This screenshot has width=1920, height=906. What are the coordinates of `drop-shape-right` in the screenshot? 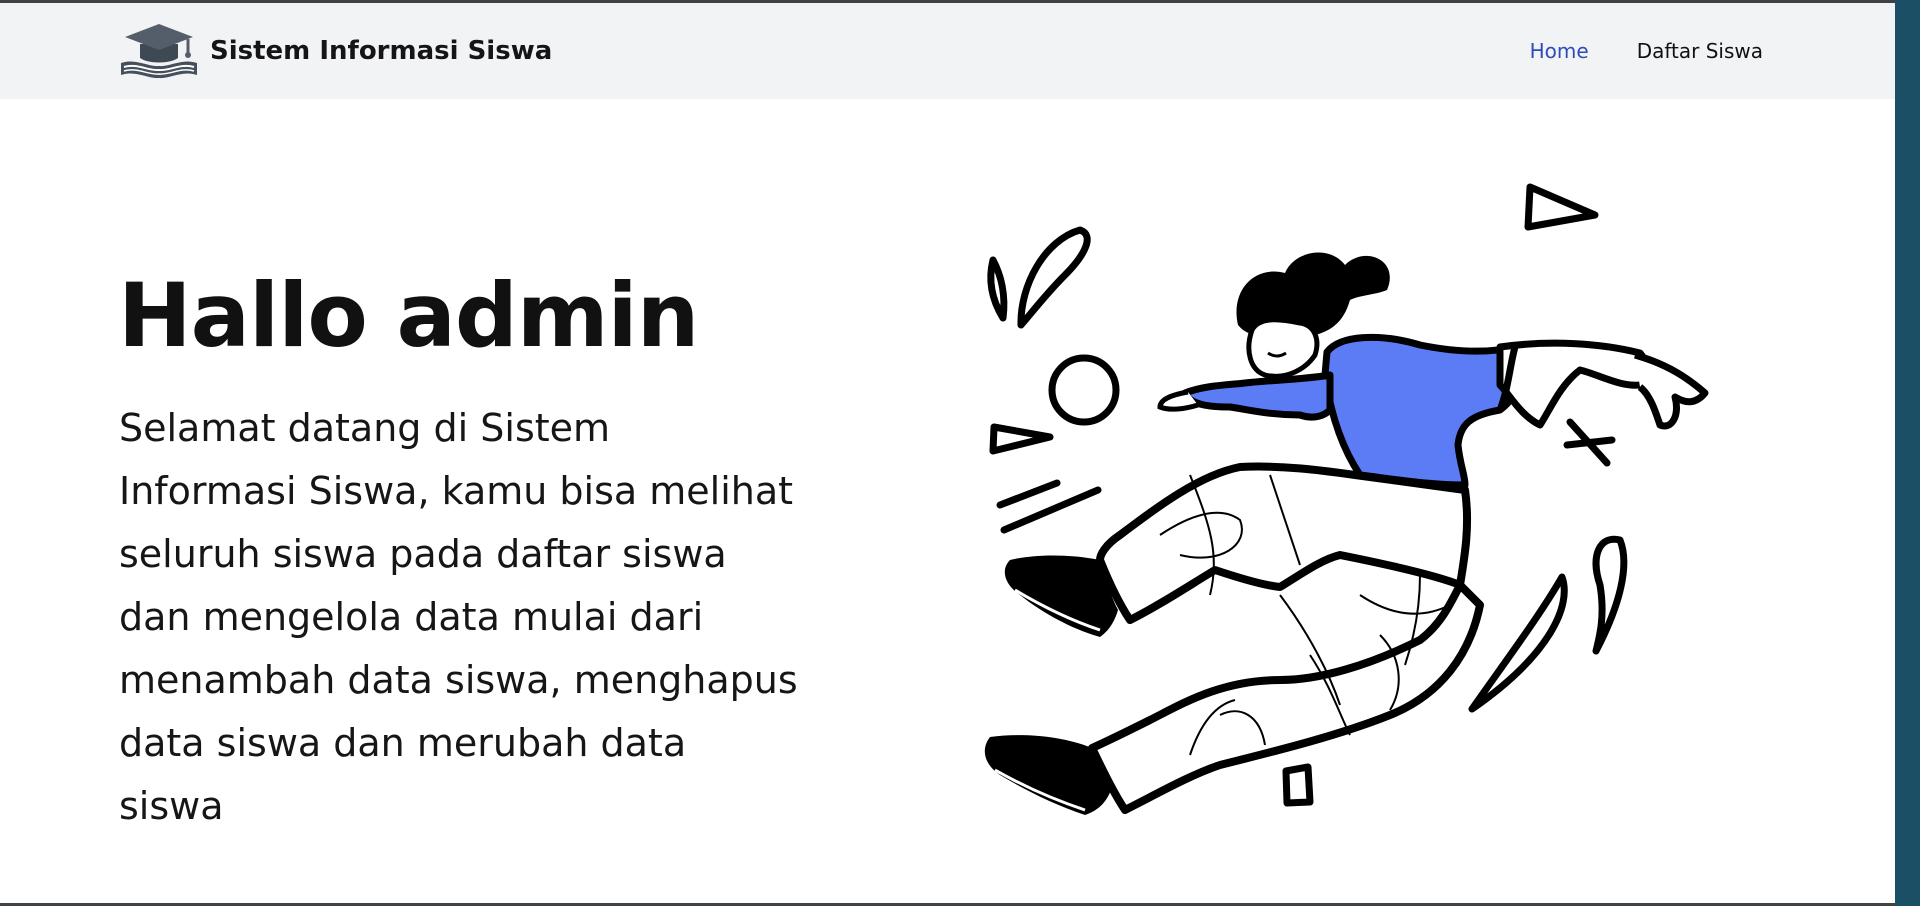 It's located at (1518, 643).